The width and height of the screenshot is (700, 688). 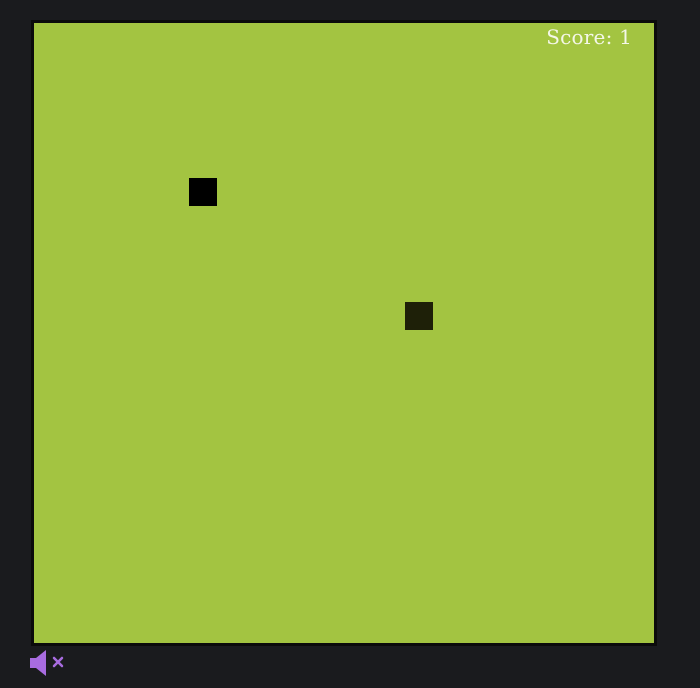 I want to click on snake-head, so click(x=203, y=192).